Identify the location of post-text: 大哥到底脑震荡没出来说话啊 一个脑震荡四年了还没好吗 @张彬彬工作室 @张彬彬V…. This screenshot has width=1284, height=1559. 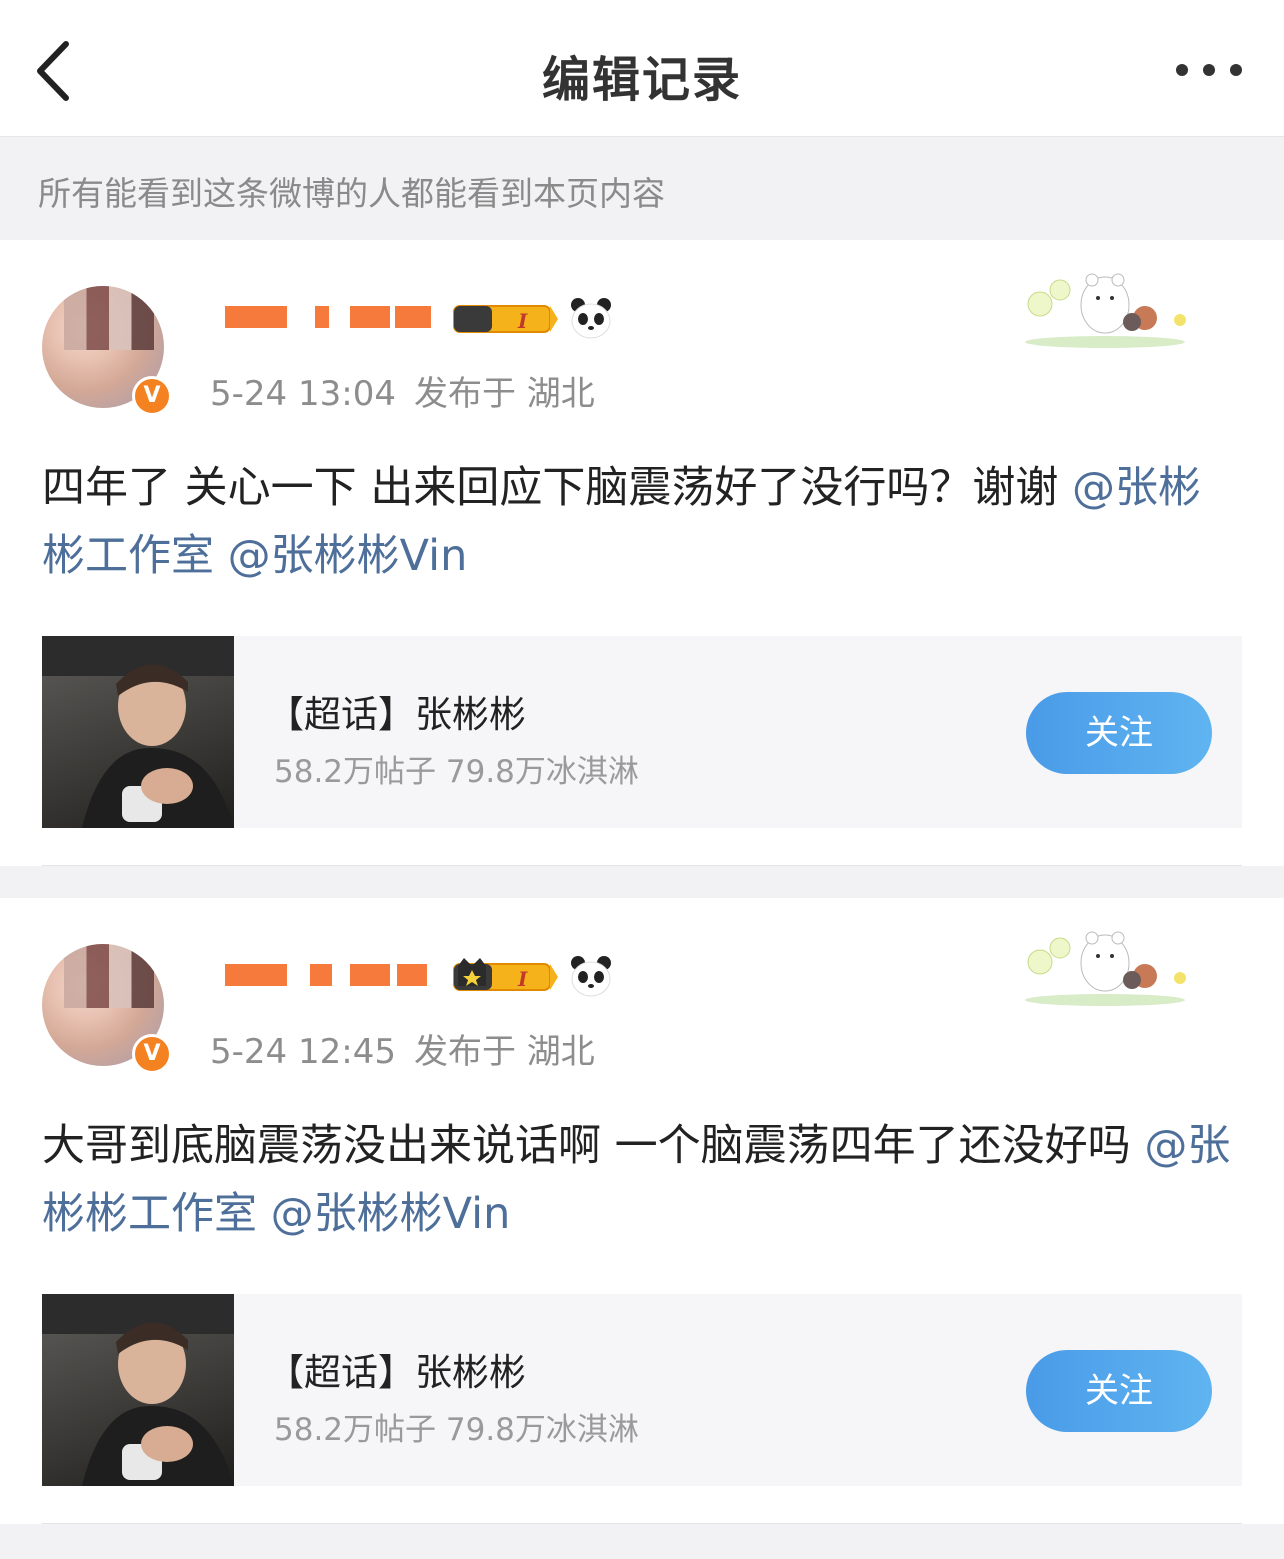
(637, 1180).